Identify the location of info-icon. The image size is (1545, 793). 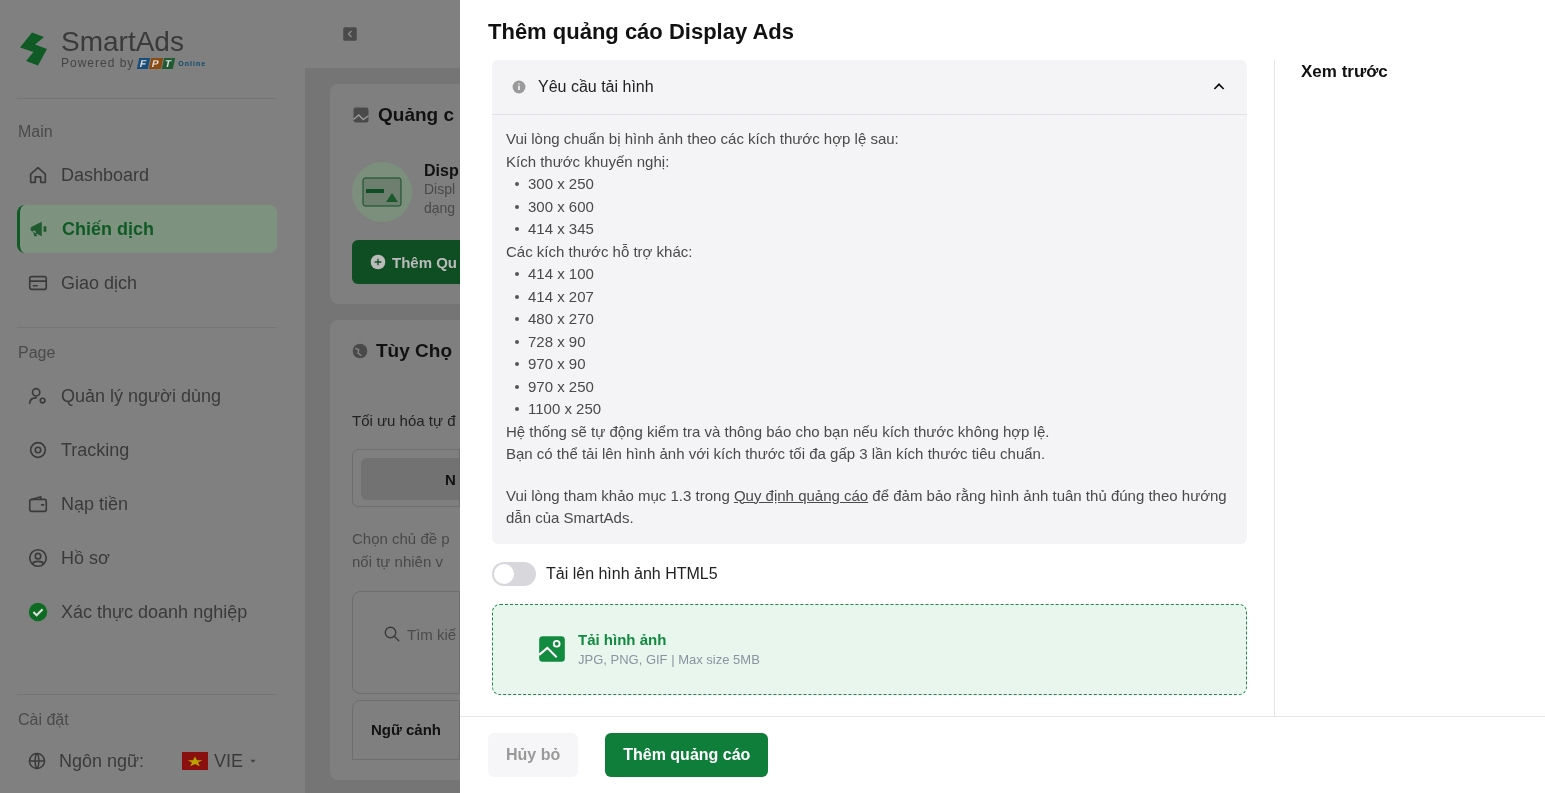
(519, 87).